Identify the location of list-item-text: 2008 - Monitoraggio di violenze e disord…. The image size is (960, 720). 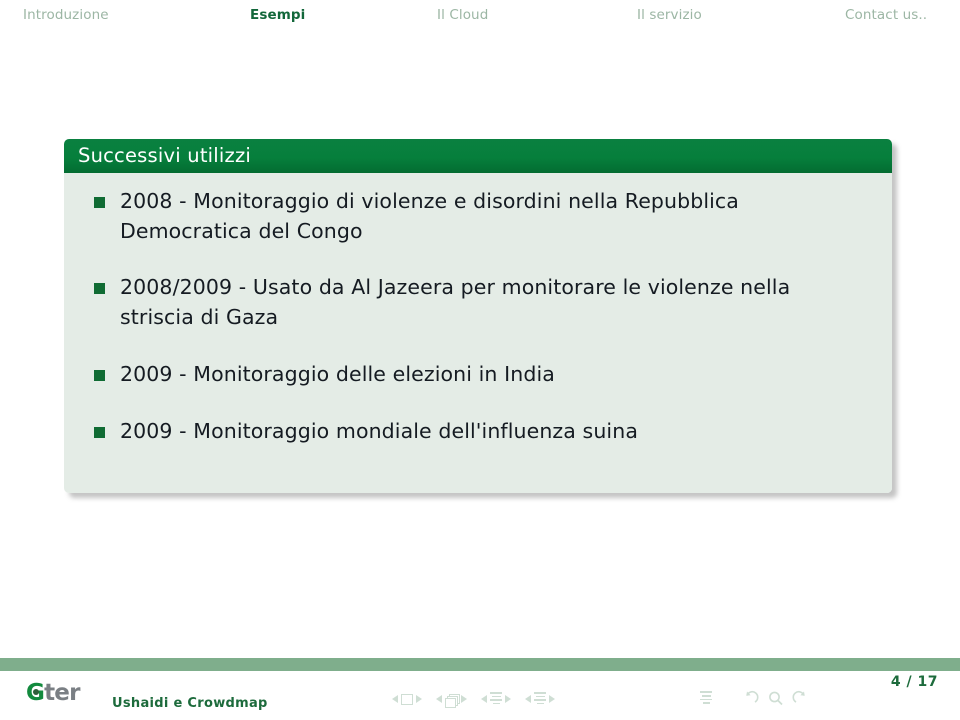
(429, 216).